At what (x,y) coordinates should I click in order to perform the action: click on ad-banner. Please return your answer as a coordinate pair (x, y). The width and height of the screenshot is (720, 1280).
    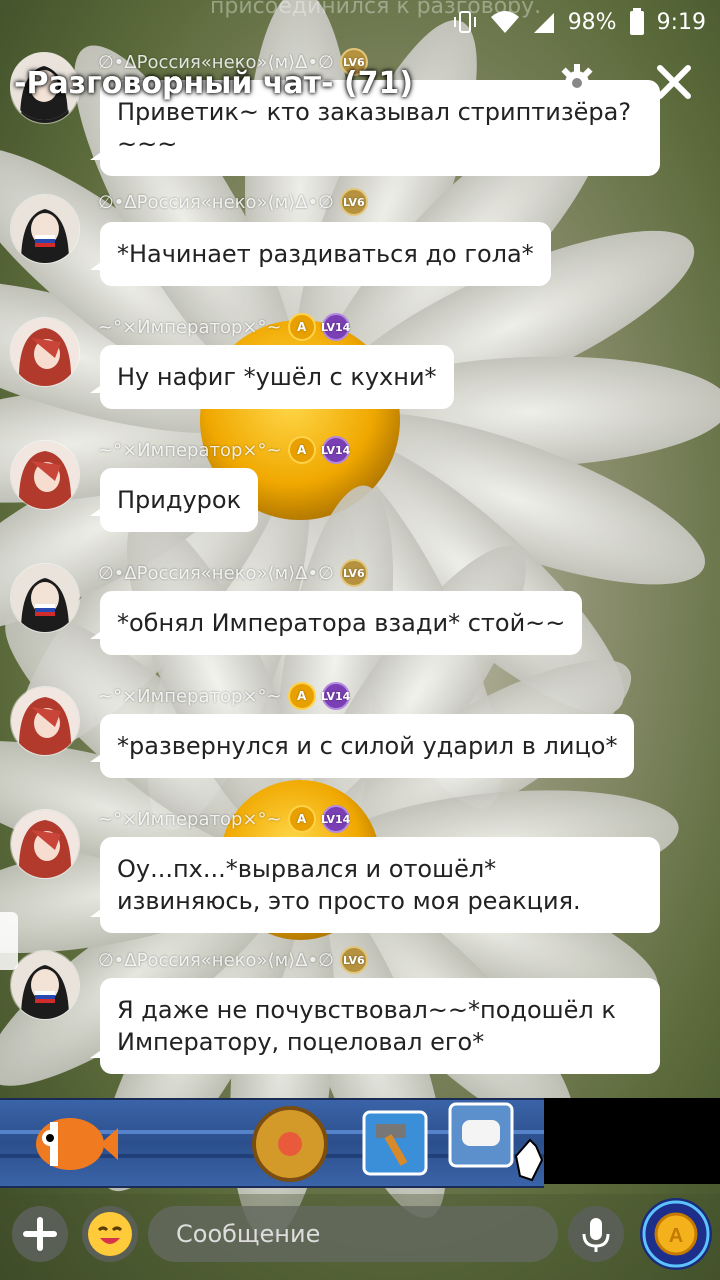
    Looking at the image, I should click on (272, 1143).